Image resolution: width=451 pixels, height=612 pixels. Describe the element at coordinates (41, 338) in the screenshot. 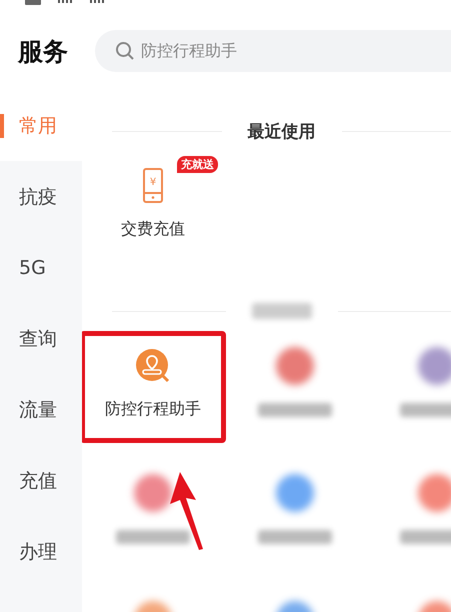

I see `sidebar-item: 查询` at that location.